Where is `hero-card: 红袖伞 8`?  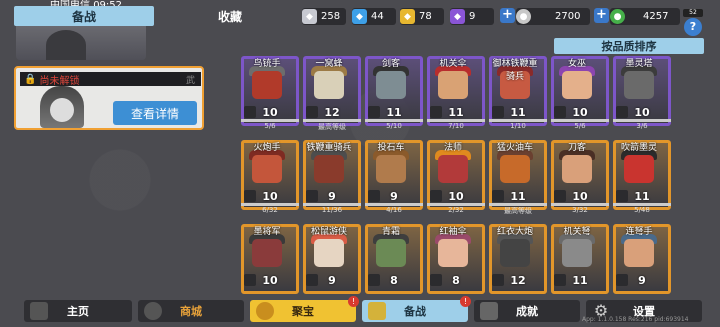
hero-card: 红袖伞 8 is located at coordinates (456, 264).